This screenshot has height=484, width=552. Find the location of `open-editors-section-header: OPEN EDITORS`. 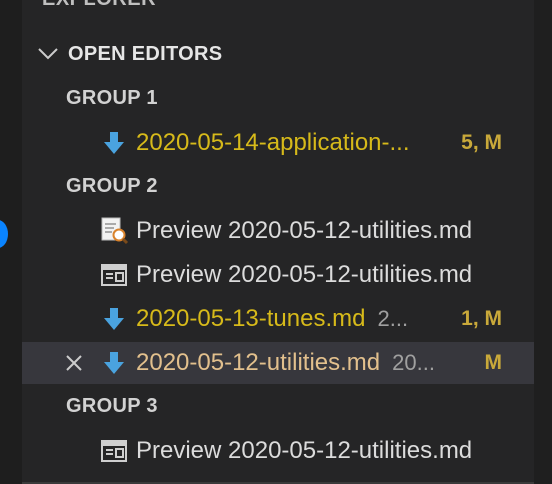

open-editors-section-header: OPEN EDITORS is located at coordinates (278, 54).